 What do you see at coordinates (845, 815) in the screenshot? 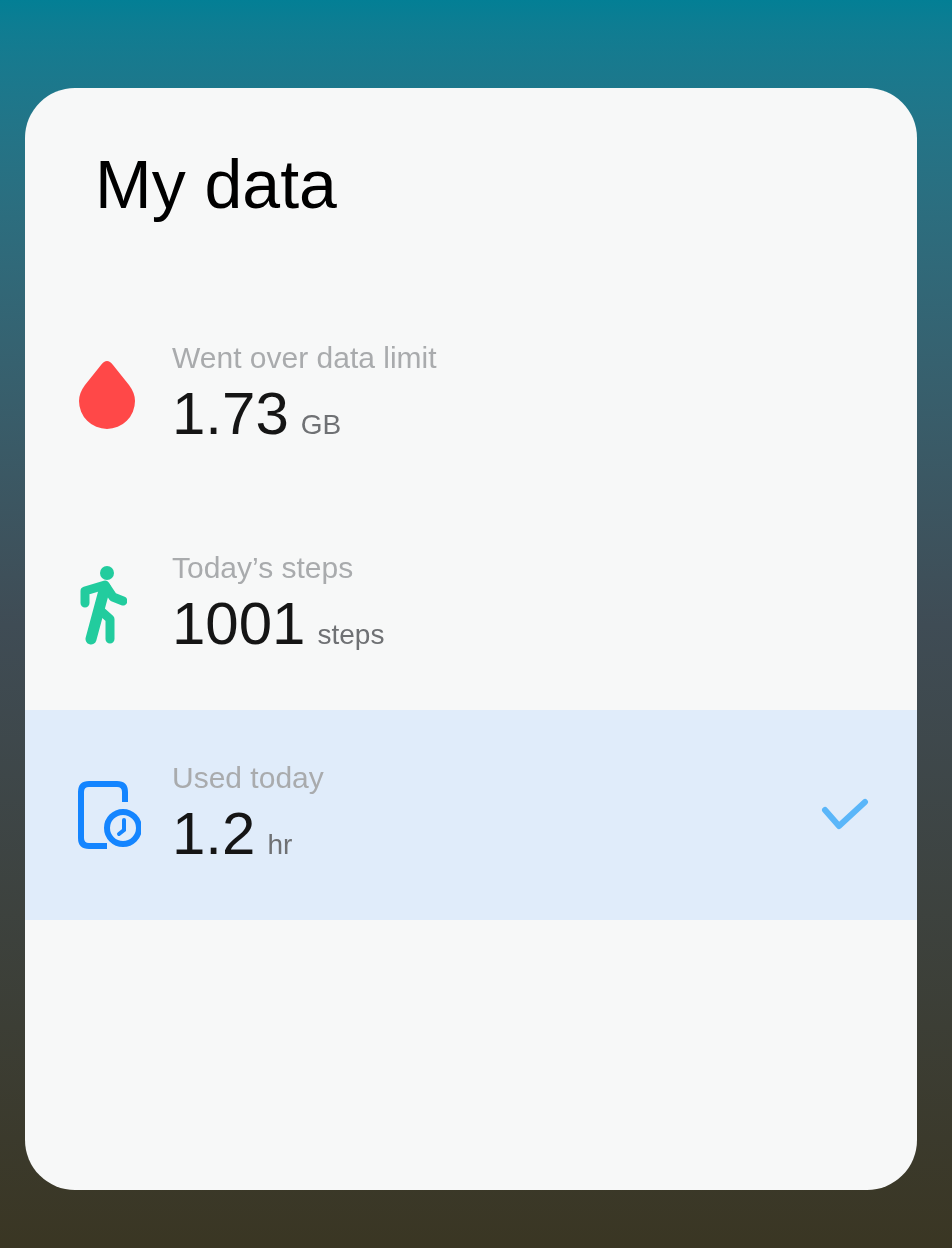
I see `checkmark-icon` at bounding box center [845, 815].